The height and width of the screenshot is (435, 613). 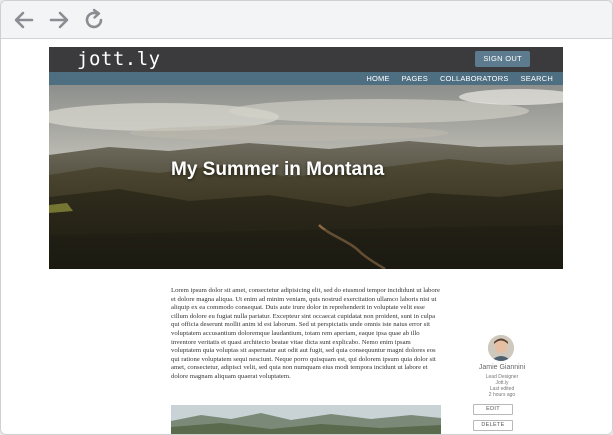 I want to click on delete-button: DELETE, so click(x=493, y=425).